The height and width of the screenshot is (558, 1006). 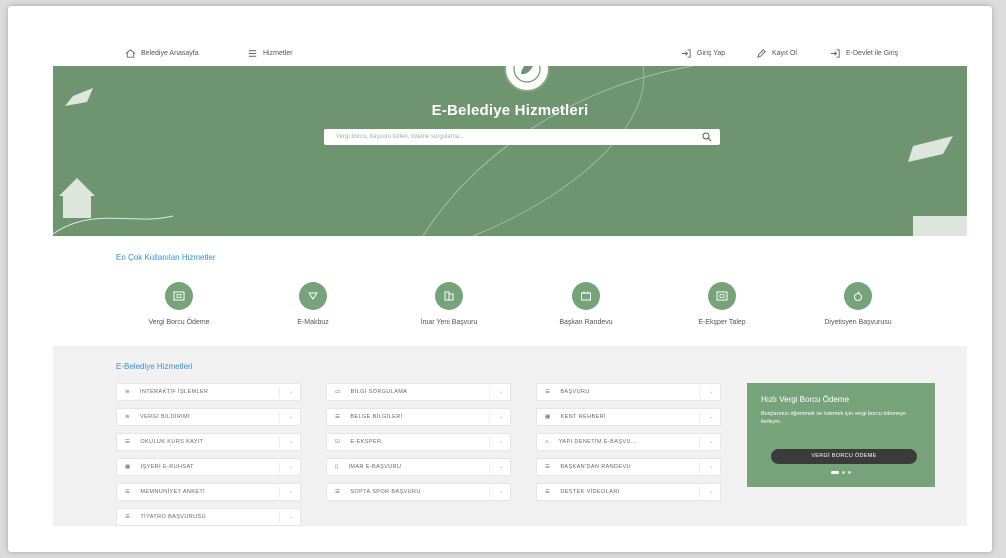 I want to click on nav-edevlet-link: E-Devlet ile Giriş, so click(x=864, y=53).